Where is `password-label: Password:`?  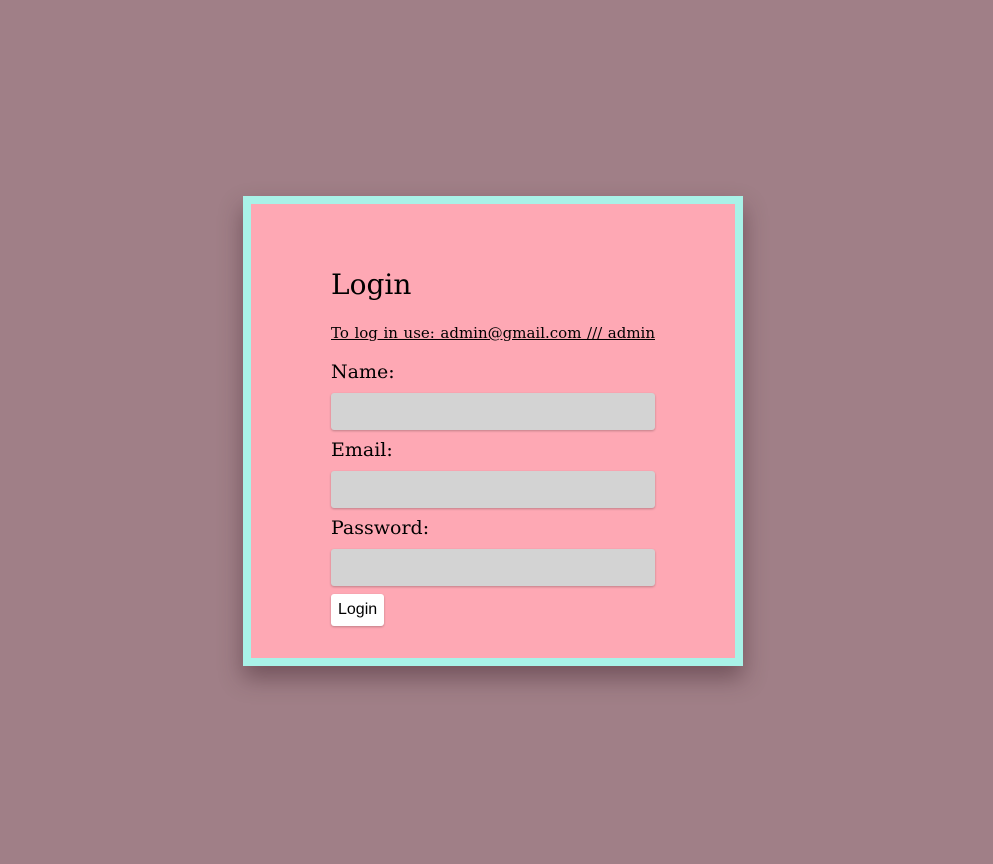
password-label: Password: is located at coordinates (380, 528).